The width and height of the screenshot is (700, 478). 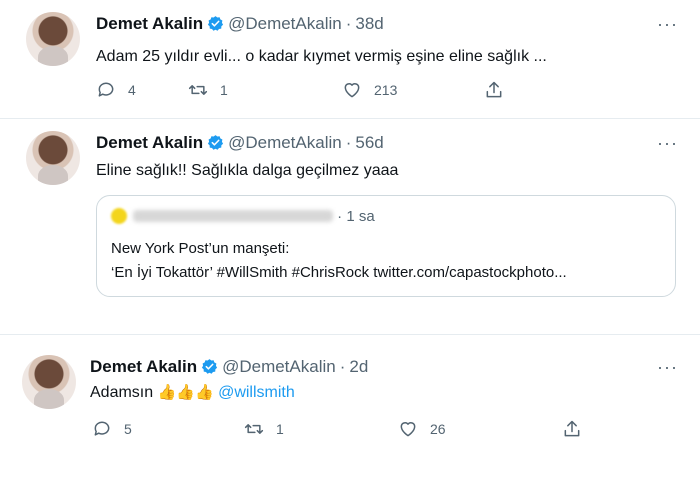 I want to click on tweet-header: Demet Akalin @DemetAkalin · 38d, so click(x=240, y=24).